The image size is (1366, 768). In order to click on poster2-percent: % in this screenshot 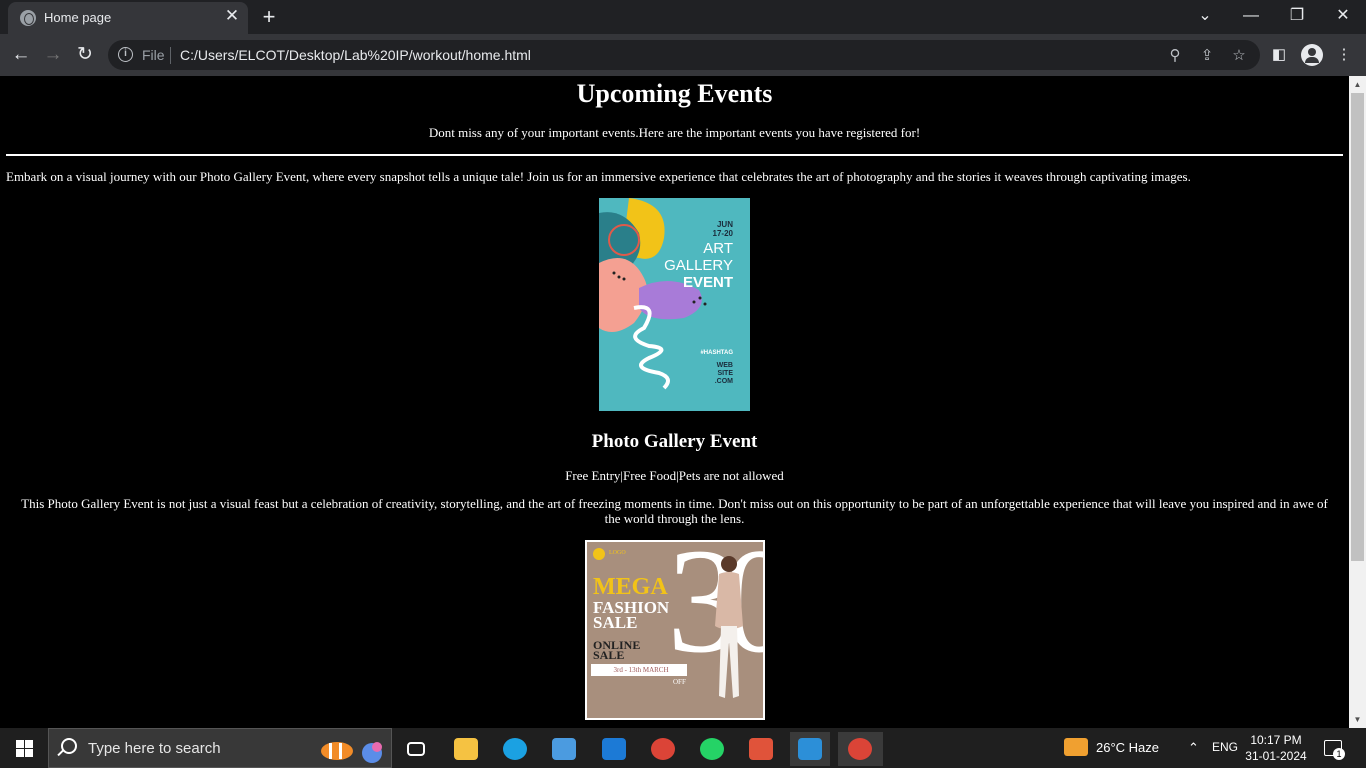, I will do `click(680, 669)`.